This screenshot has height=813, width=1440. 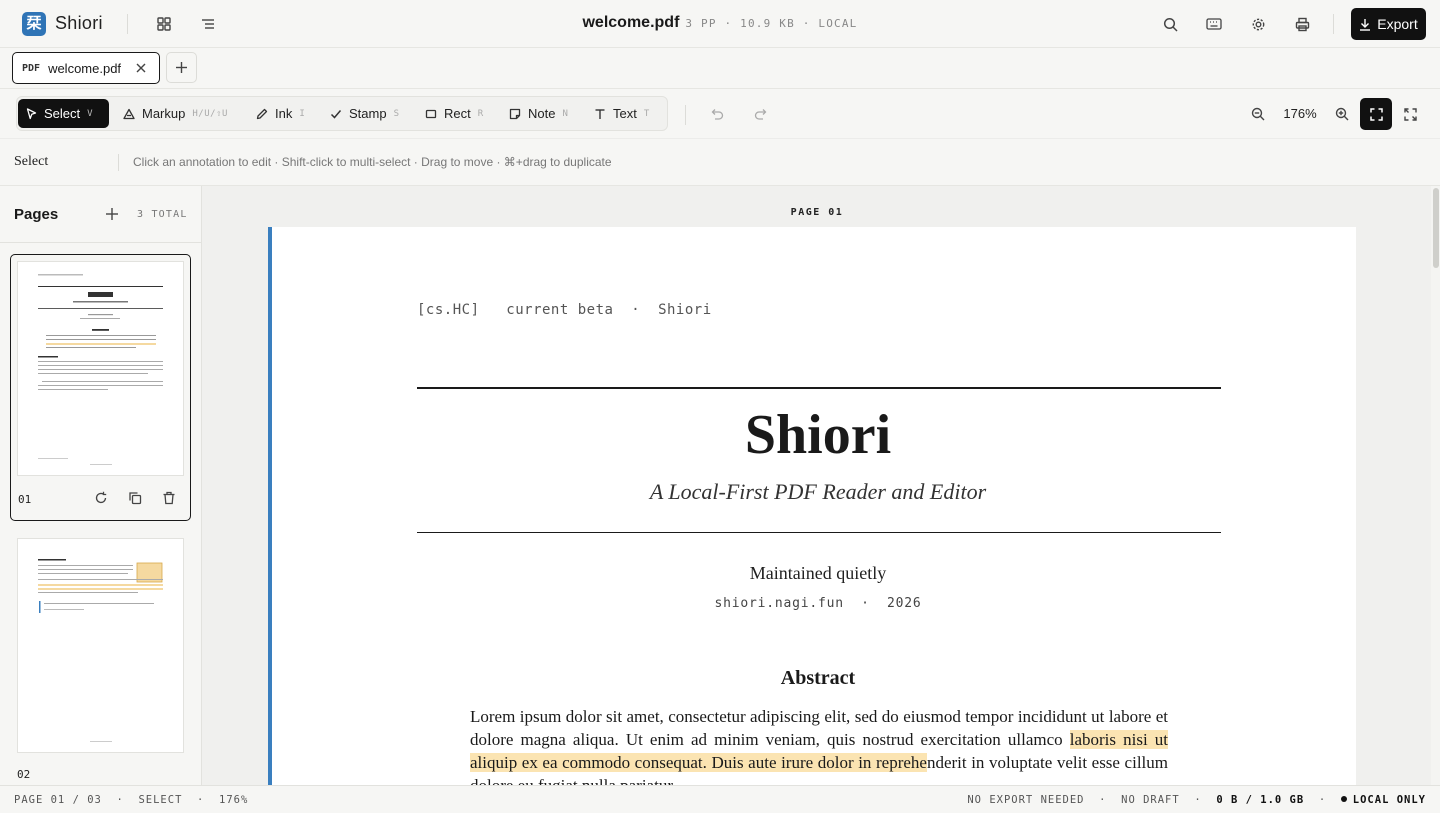 I want to click on tool-shortcut: N, so click(x=565, y=113).